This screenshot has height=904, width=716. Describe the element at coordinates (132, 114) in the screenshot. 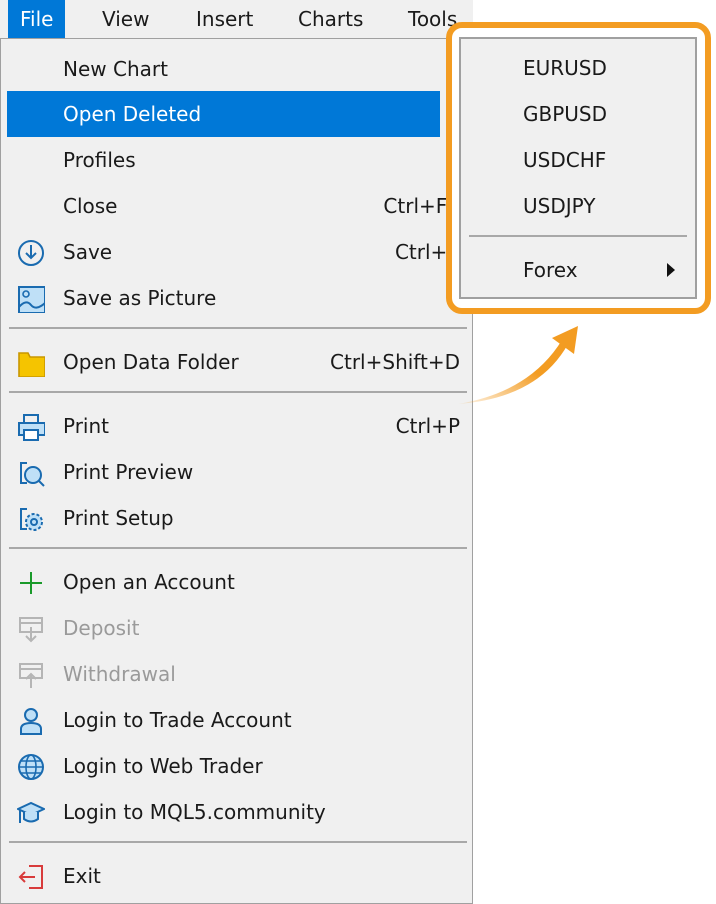

I see `menu-item-label: Open Deleted` at that location.